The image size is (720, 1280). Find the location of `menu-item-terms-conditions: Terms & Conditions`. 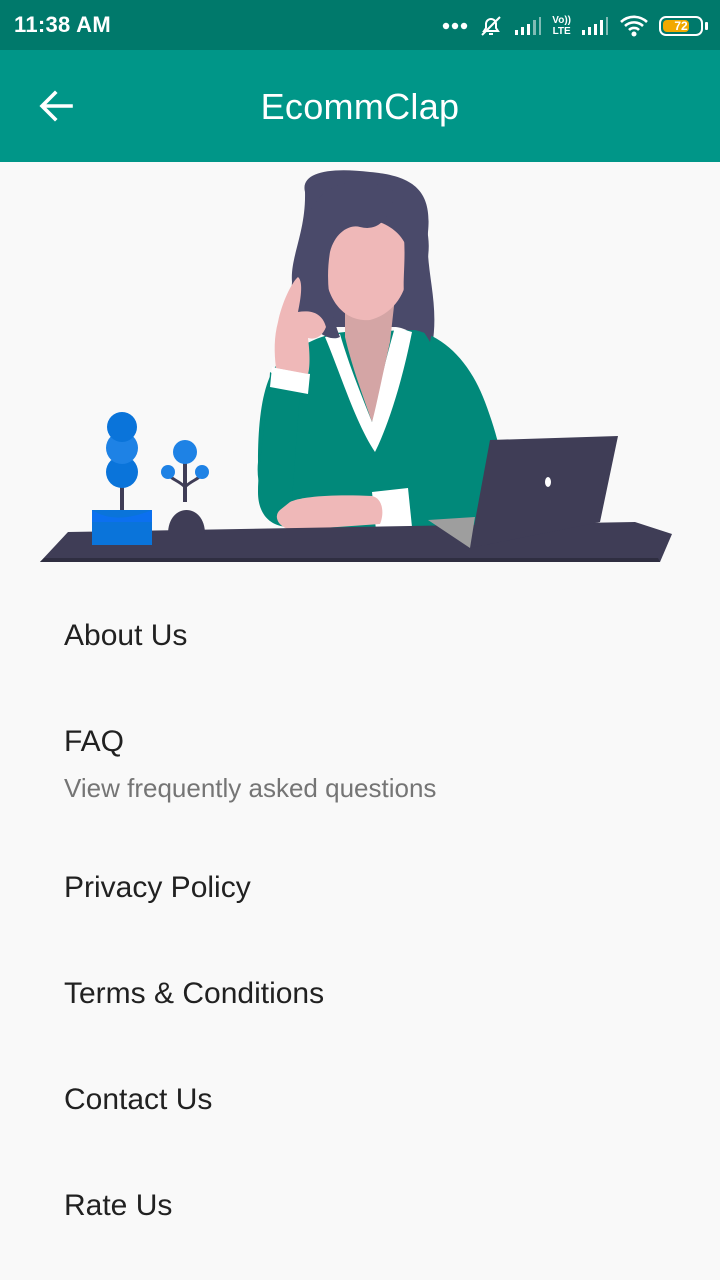

menu-item-terms-conditions: Terms & Conditions is located at coordinates (360, 989).